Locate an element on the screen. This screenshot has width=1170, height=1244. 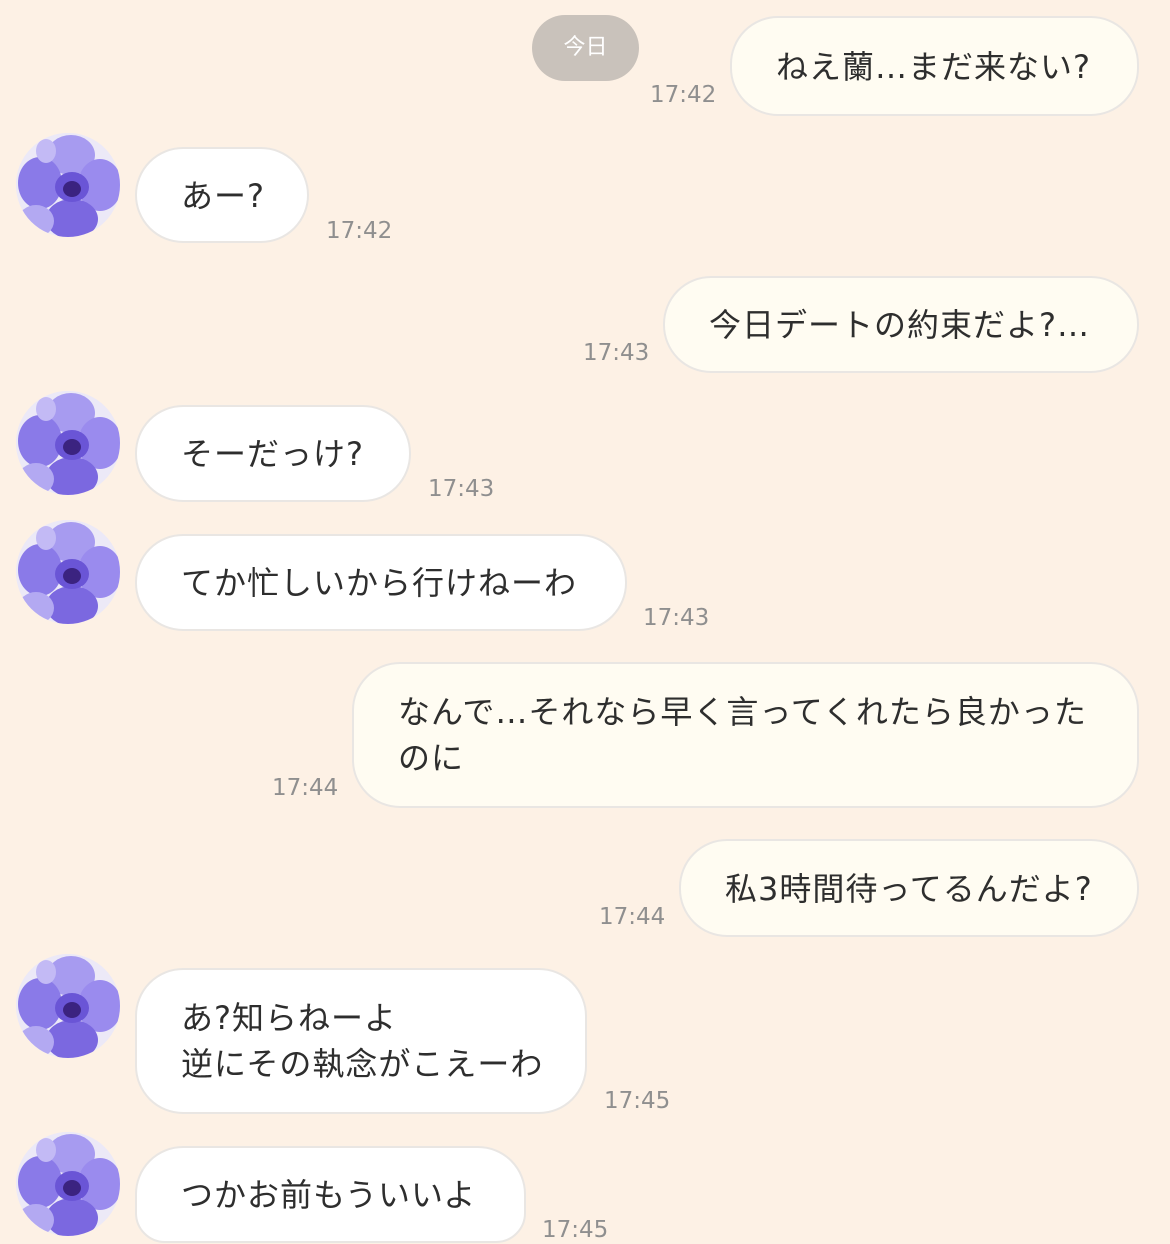
incoming-message-bubble: あー? is located at coordinates (222, 195).